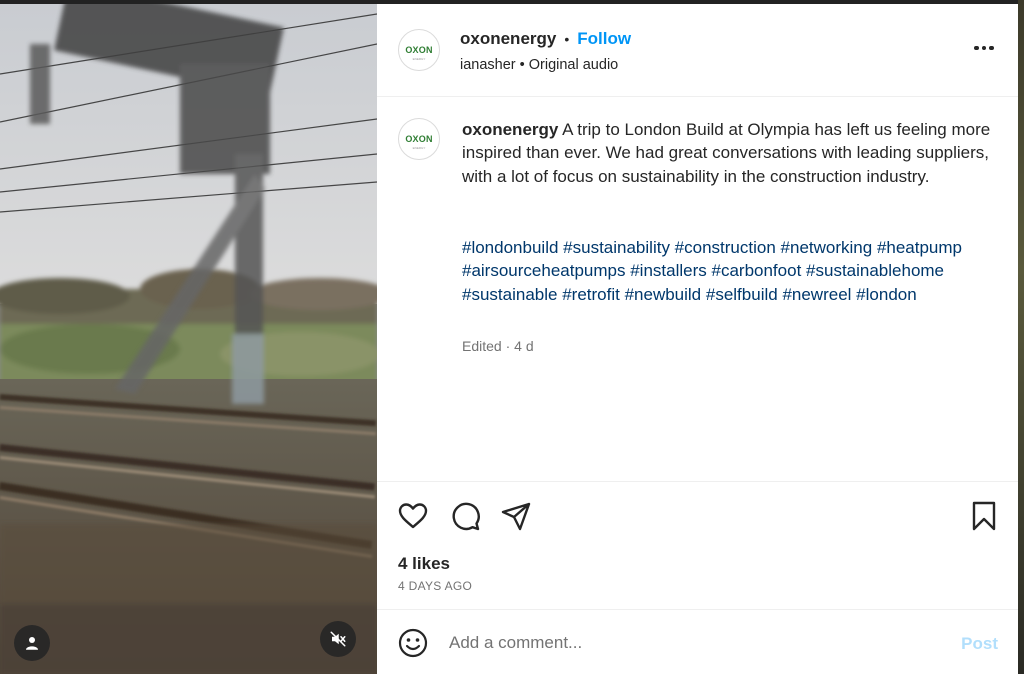  Describe the element at coordinates (543, 270) in the screenshot. I see `hashtag-link: #airsourceheatpumps` at that location.